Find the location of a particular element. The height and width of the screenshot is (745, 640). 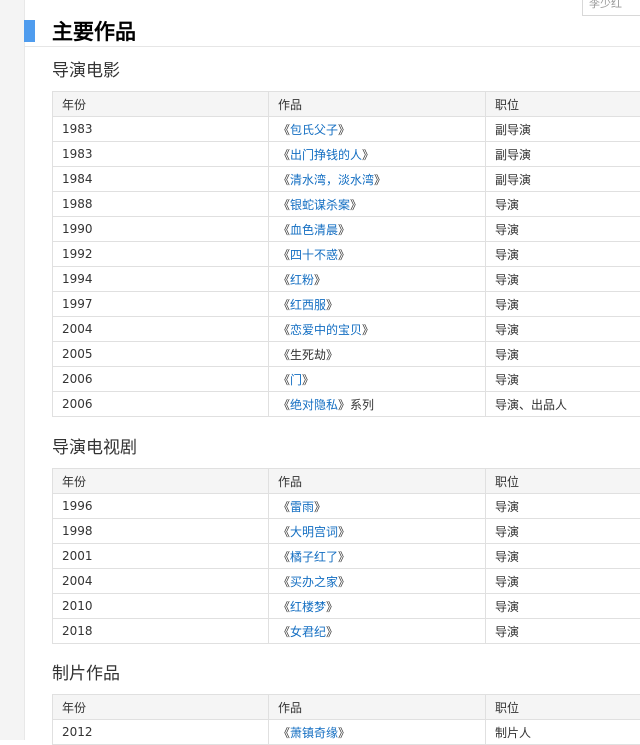

work-cell: 《包氏父子》 is located at coordinates (377, 129).